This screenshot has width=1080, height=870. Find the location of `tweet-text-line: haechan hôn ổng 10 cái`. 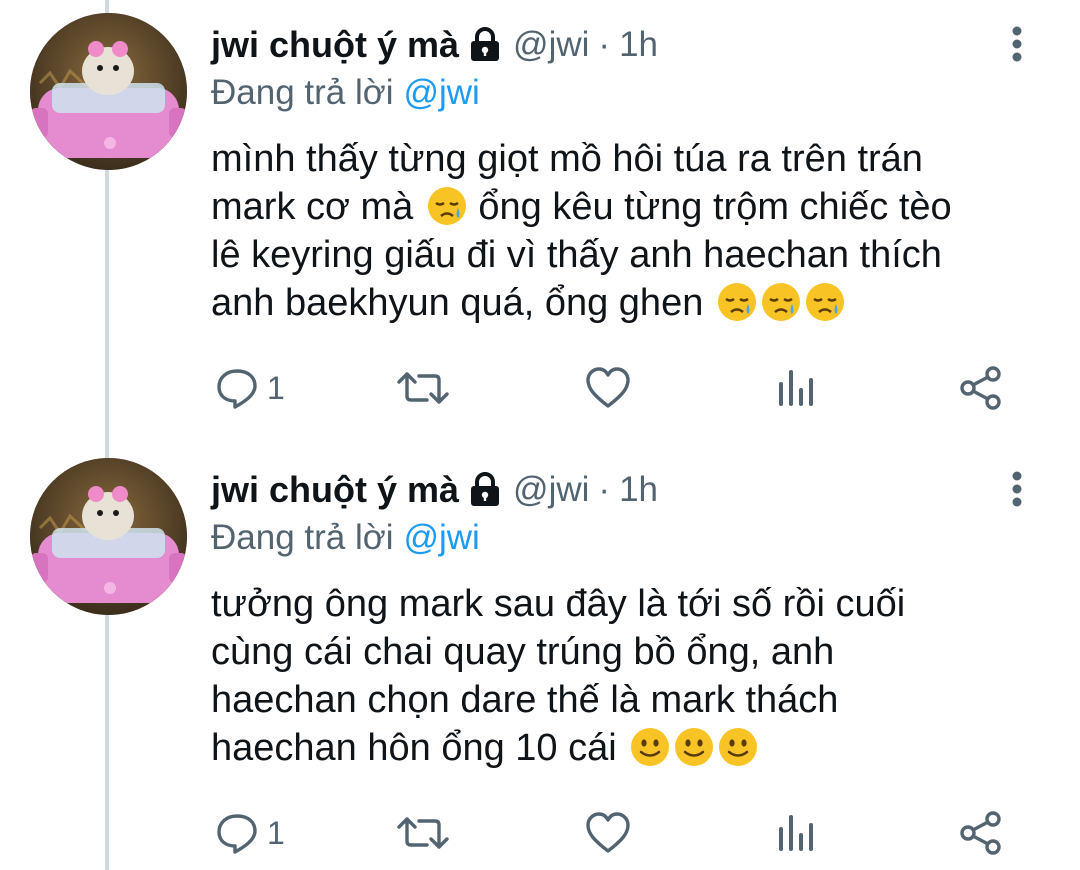

tweet-text-line: haechan hôn ổng 10 cái is located at coordinates (631, 748).